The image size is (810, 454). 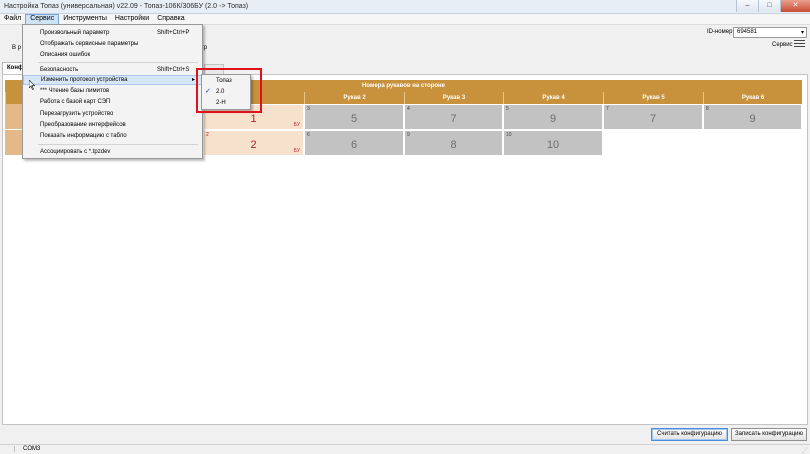 What do you see at coordinates (802, 33) in the screenshot?
I see `chevron-down-icon: ▾` at bounding box center [802, 33].